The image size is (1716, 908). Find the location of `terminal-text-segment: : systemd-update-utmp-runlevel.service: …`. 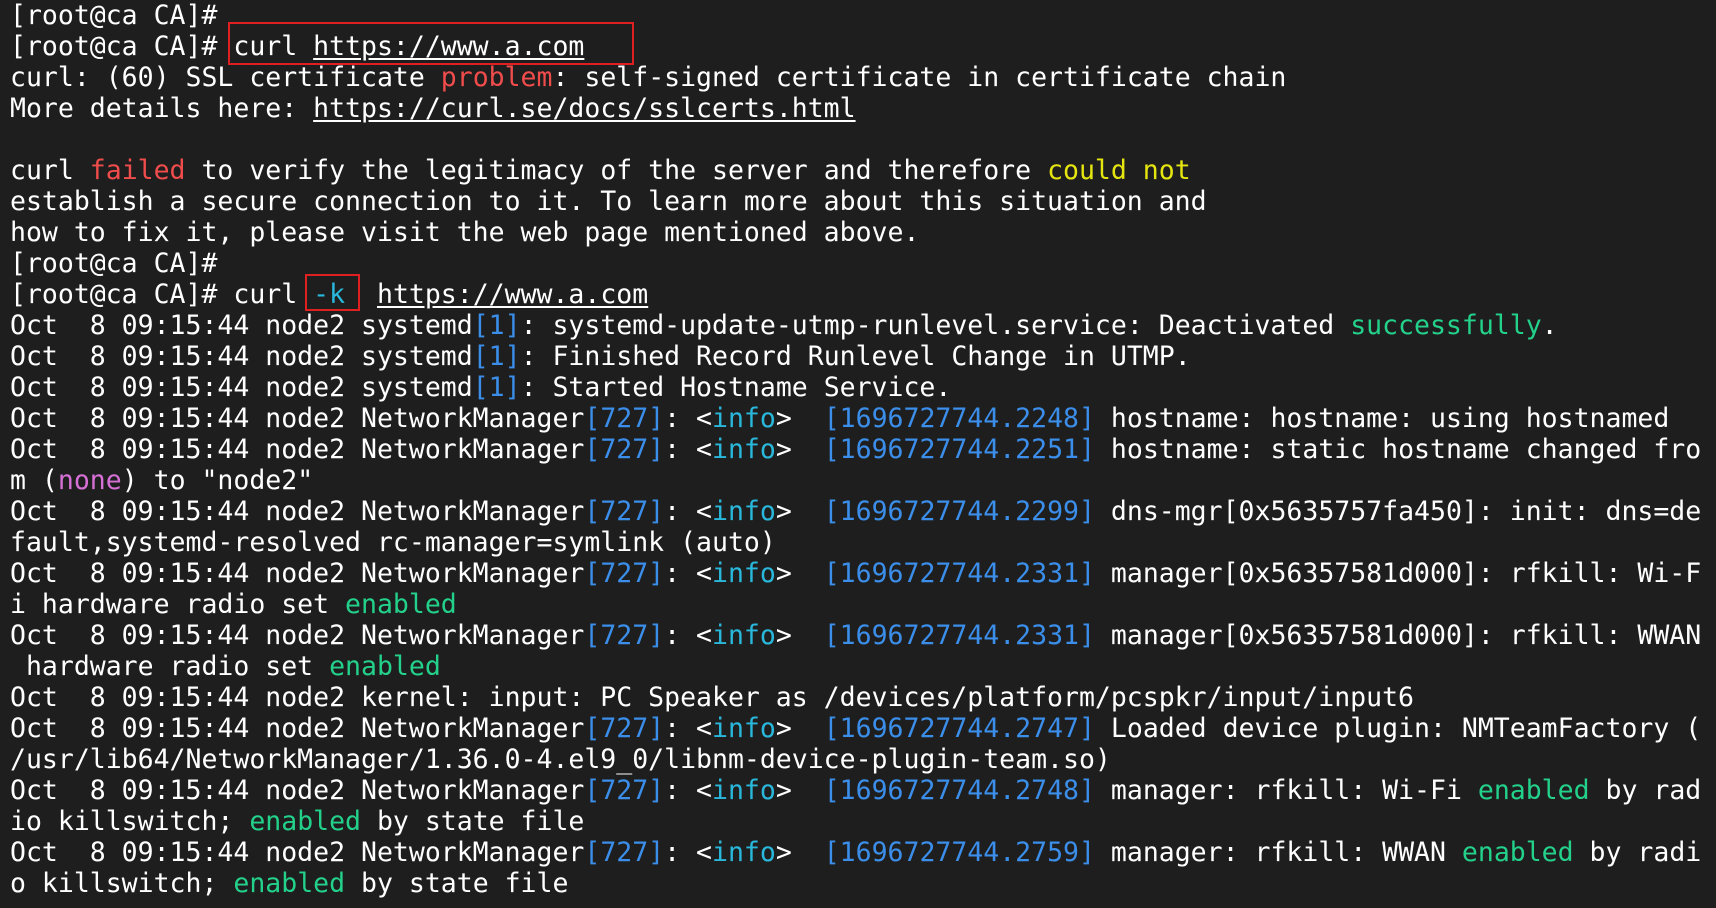

terminal-text-segment: : systemd-update-utmp-runlevel.service: … is located at coordinates (935, 325).